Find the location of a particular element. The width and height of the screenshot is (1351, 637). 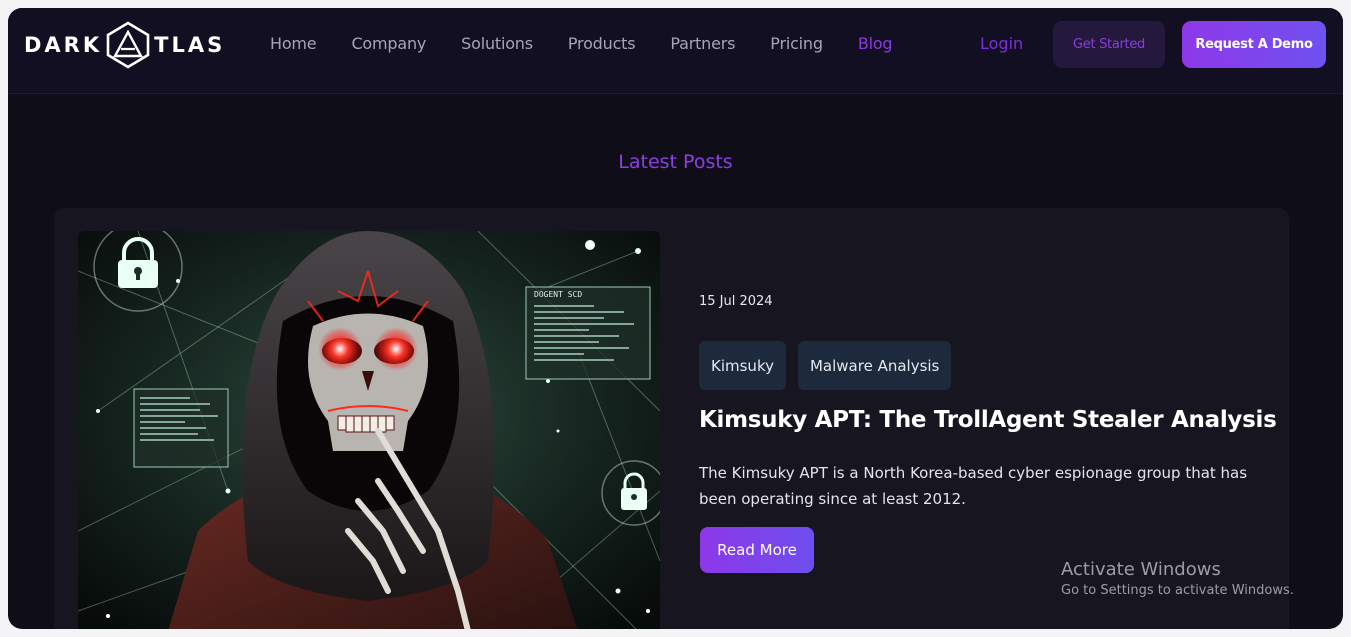

svg-text: DOGENT SCD is located at coordinates (558, 294).